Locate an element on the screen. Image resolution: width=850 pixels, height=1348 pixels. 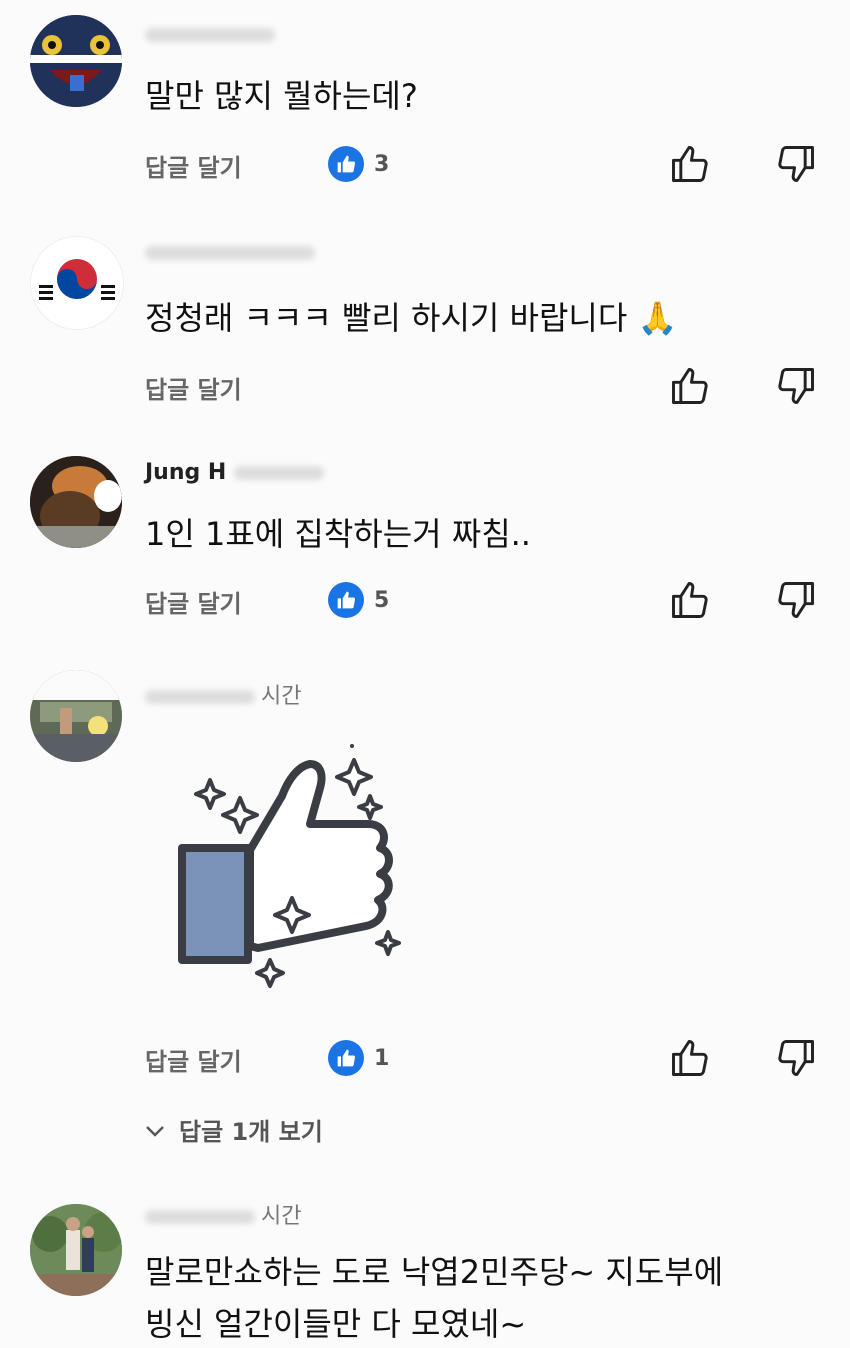
reaction-count: 3 is located at coordinates (358, 164).